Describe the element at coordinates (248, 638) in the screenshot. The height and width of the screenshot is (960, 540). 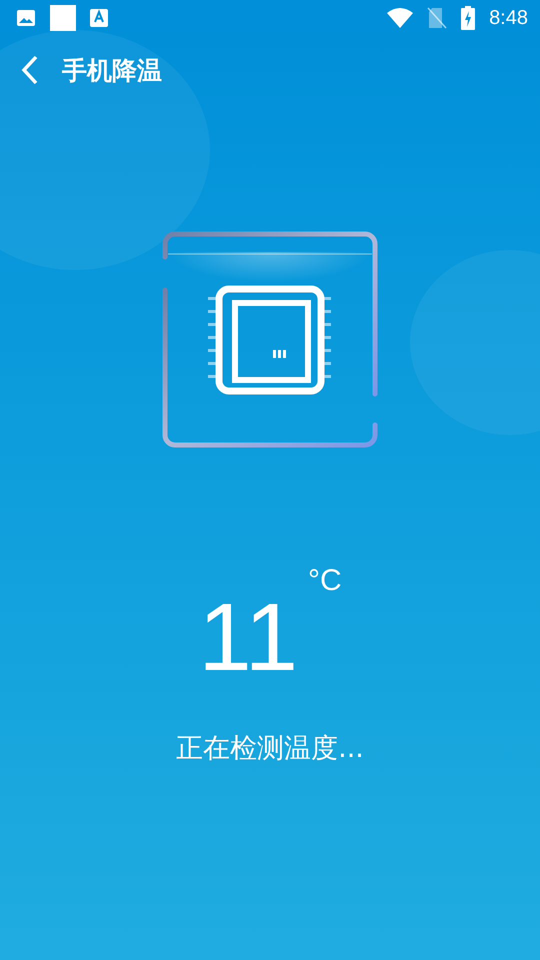
I see `temperature-value: 11` at that location.